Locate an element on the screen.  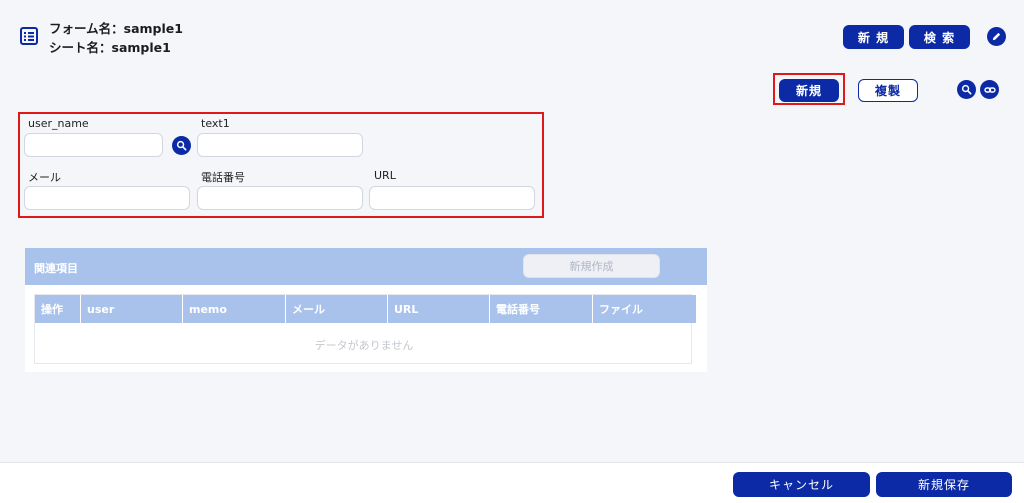
form-name: フォーム名：sample1 is located at coordinates (116, 28).